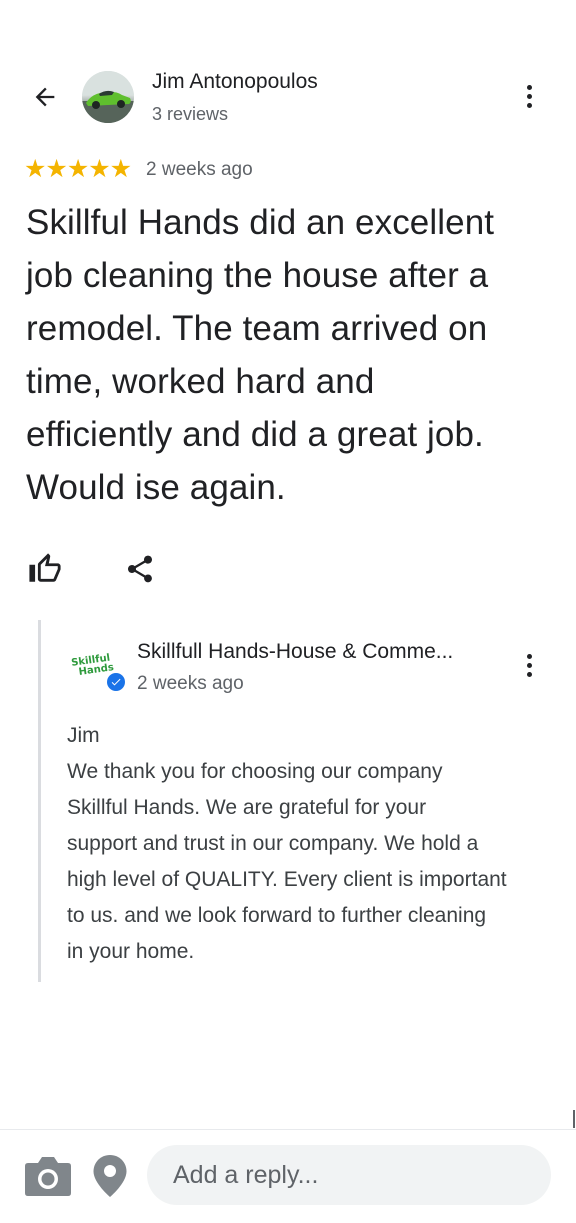  What do you see at coordinates (39, 801) in the screenshot?
I see `reply-divider-line` at bounding box center [39, 801].